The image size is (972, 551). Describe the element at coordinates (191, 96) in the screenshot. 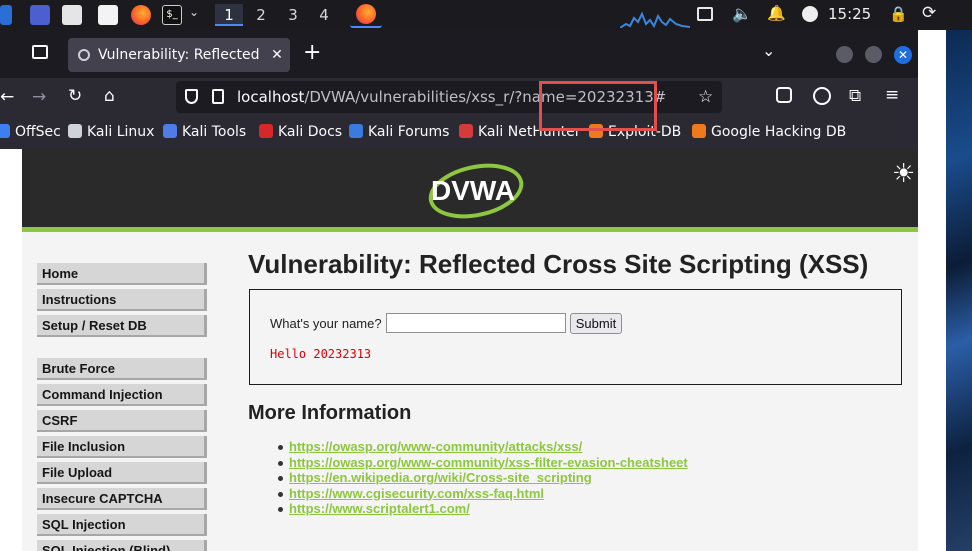

I see `shield-icon` at that location.